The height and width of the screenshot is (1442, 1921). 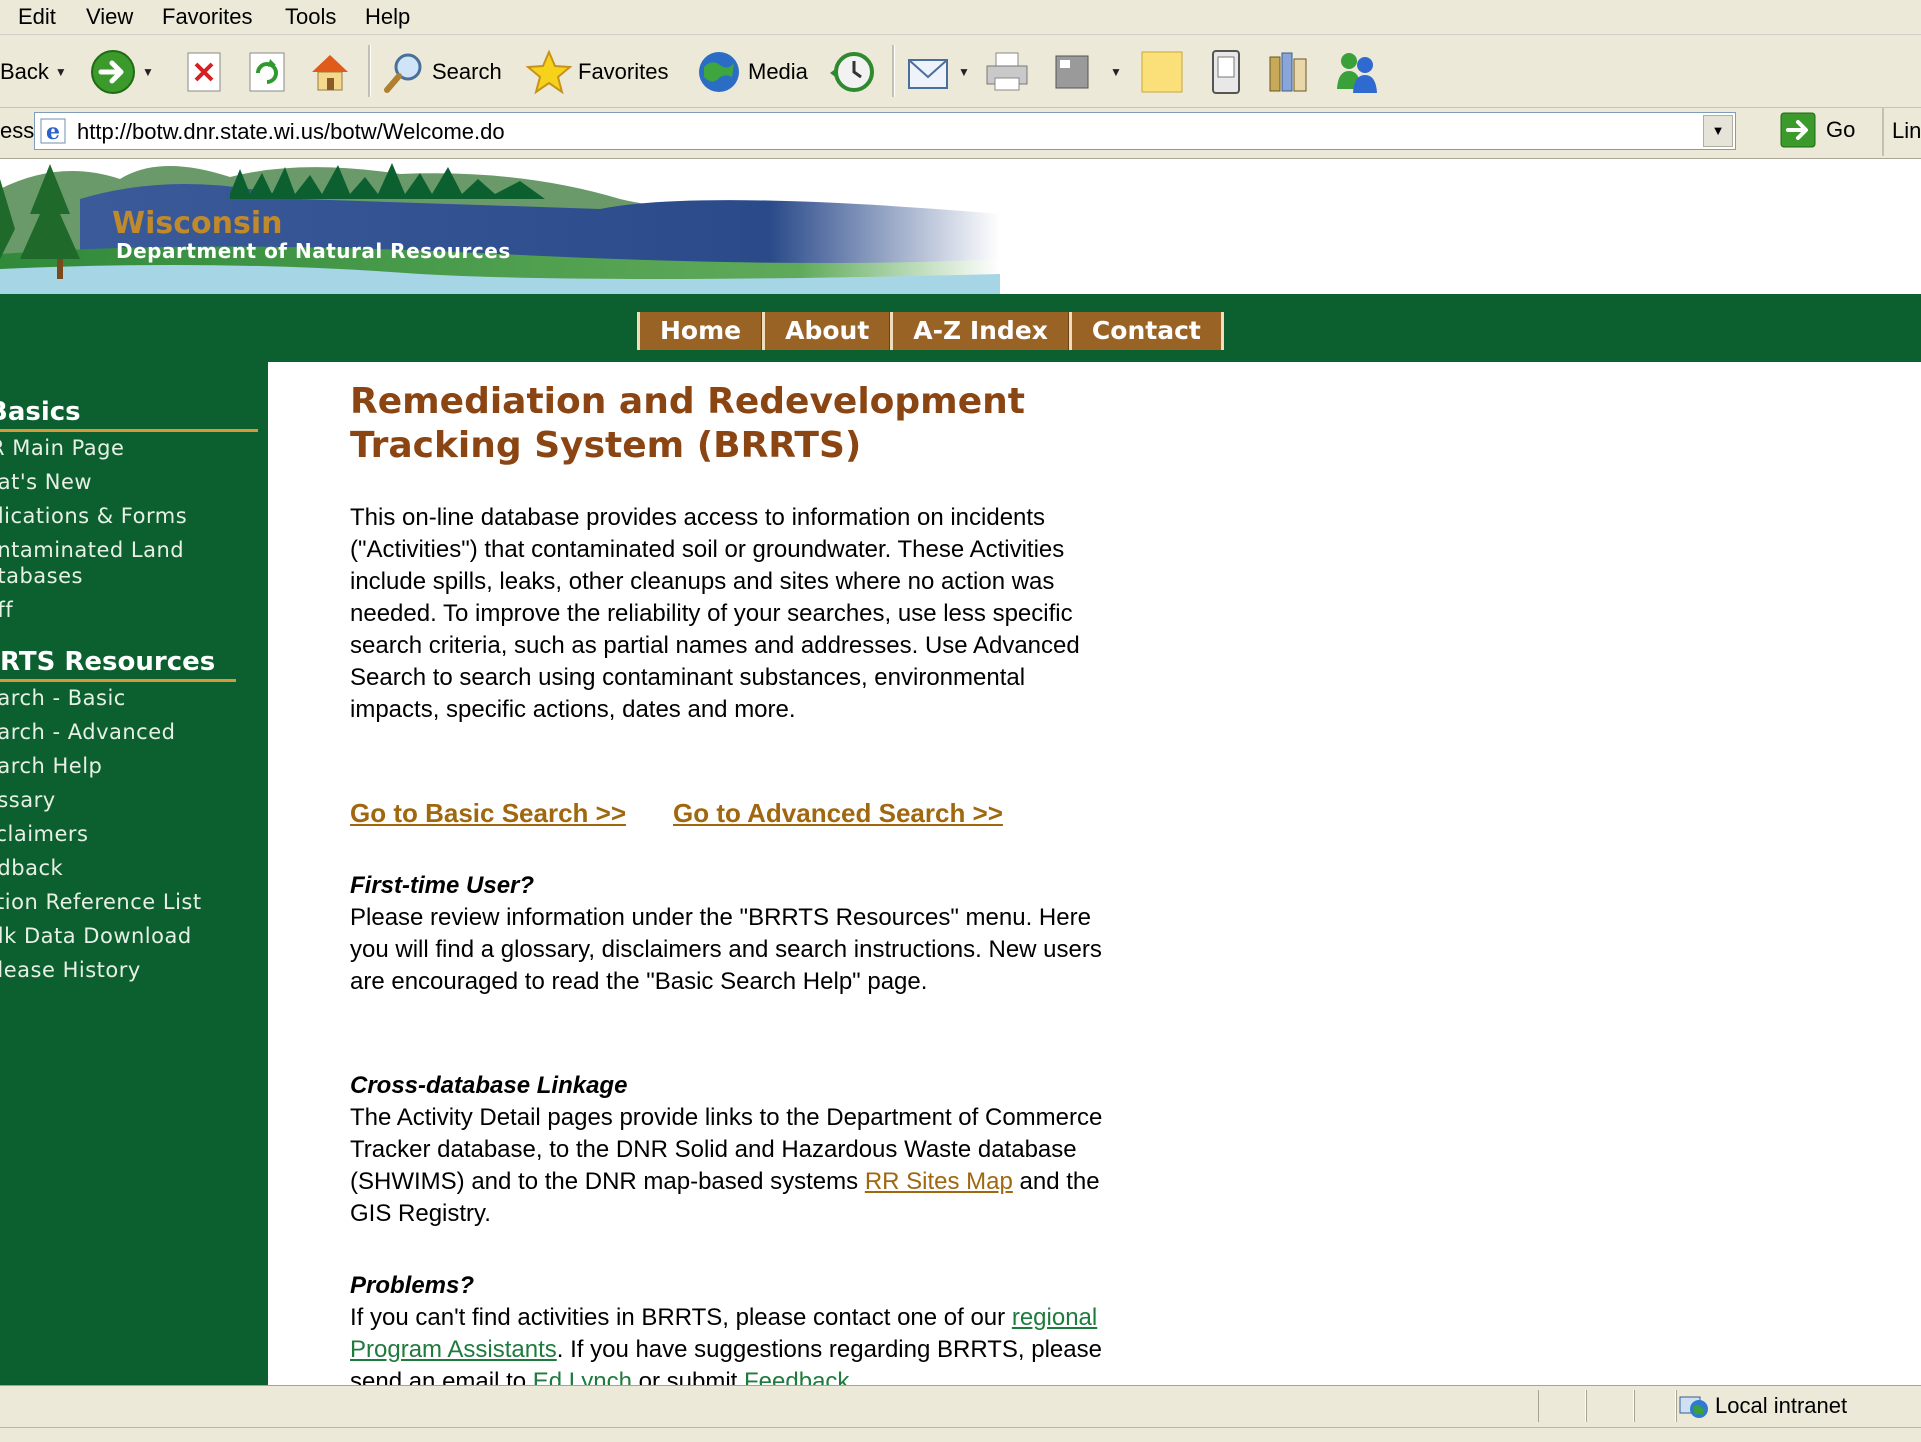 I want to click on sidebar-section-brrts-resources: RTS Resources, so click(x=118, y=664).